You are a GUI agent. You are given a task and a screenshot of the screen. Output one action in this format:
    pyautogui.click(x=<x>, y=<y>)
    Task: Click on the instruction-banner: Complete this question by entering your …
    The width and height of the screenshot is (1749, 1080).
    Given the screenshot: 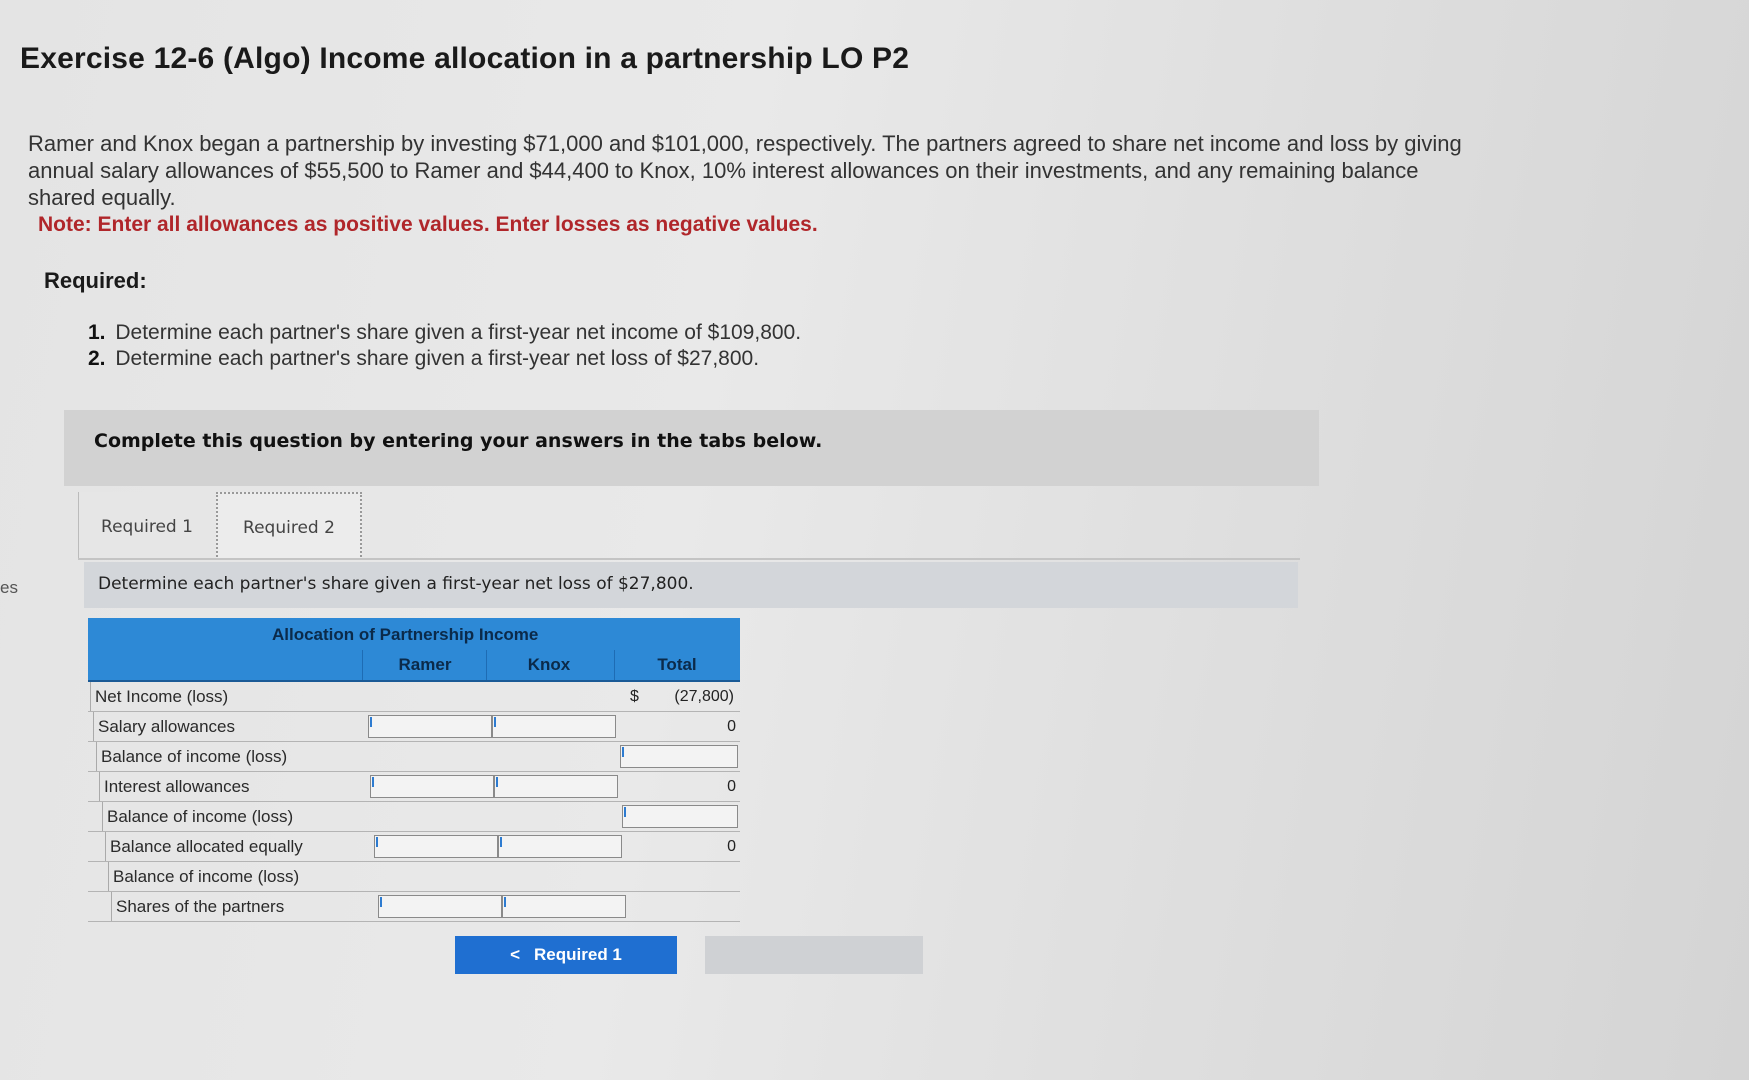 What is the action you would take?
    pyautogui.click(x=691, y=448)
    